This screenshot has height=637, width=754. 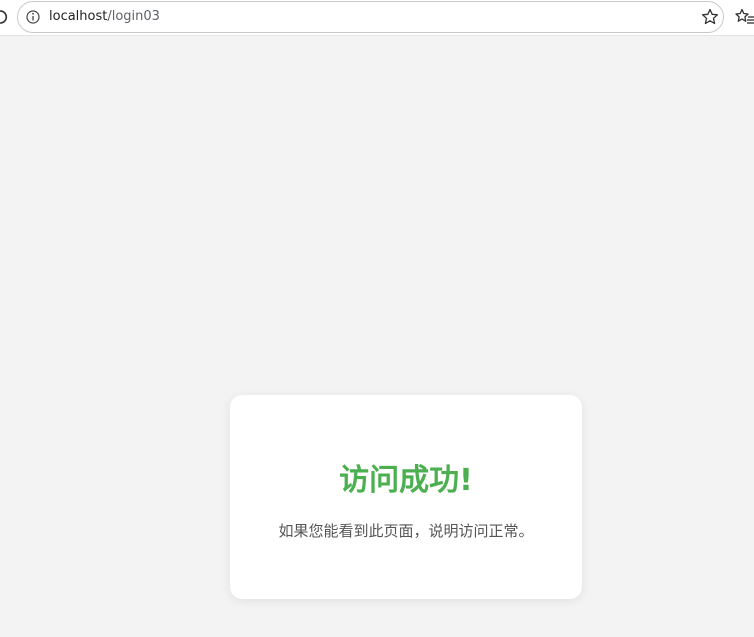 What do you see at coordinates (406, 531) in the screenshot?
I see `success-message: 如果您能看到此页面，说明访问正常。` at bounding box center [406, 531].